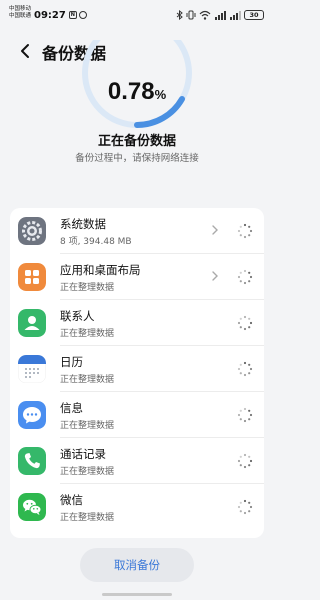 This screenshot has height=600, width=320. What do you see at coordinates (100, 270) in the screenshot?
I see `item-name: 应用和桌面布局` at bounding box center [100, 270].